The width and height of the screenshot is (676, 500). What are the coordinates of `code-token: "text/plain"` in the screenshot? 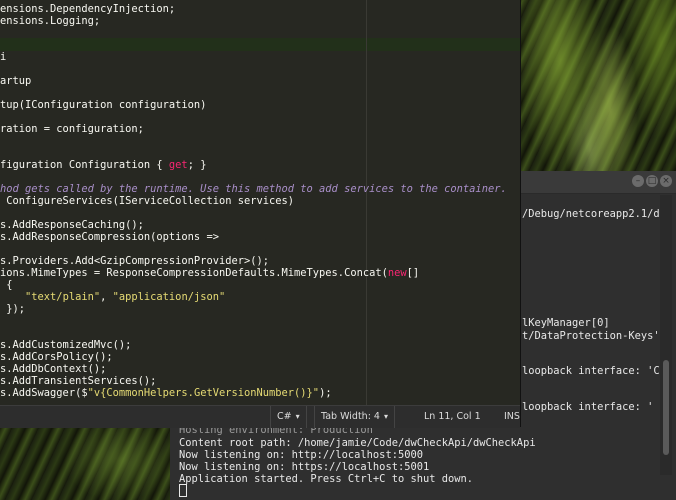 It's located at (63, 297).